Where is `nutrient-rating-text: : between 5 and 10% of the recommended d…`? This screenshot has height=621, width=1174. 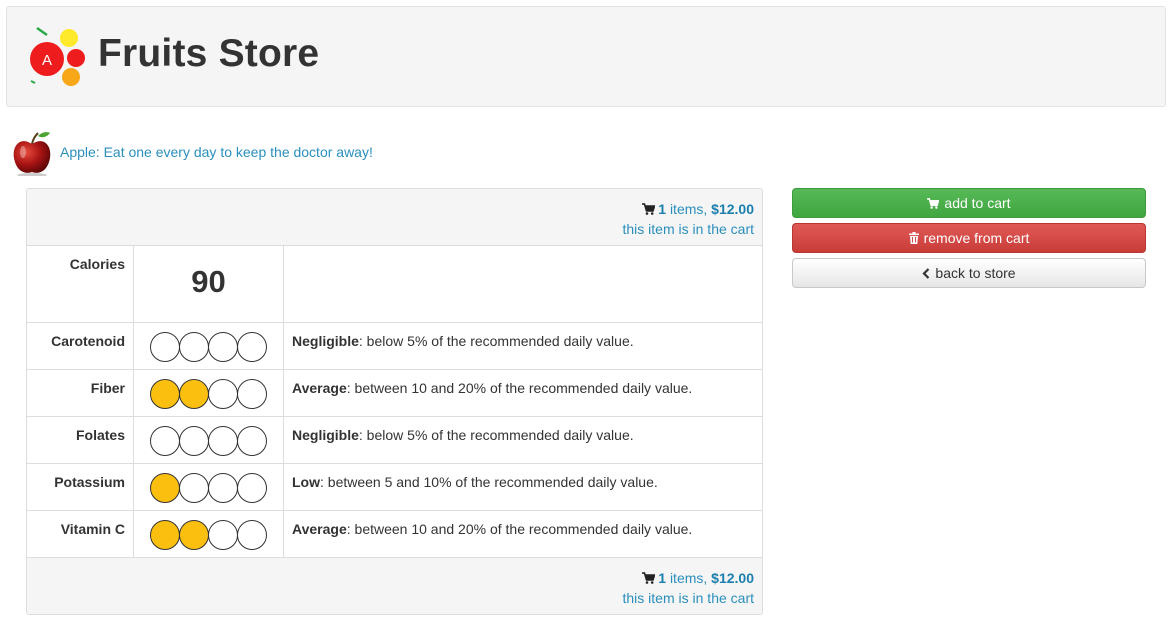
nutrient-rating-text: : between 5 and 10% of the recommended d… is located at coordinates (489, 482).